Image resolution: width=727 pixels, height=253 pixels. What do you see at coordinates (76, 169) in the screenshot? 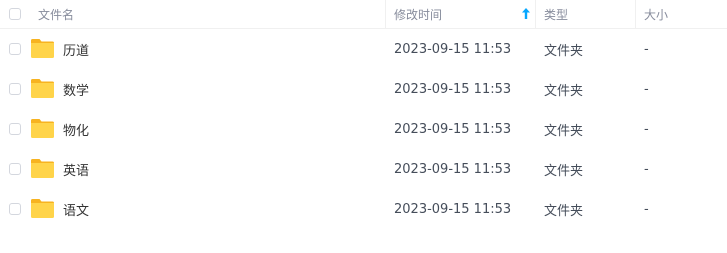
I see `file-name: 英语` at bounding box center [76, 169].